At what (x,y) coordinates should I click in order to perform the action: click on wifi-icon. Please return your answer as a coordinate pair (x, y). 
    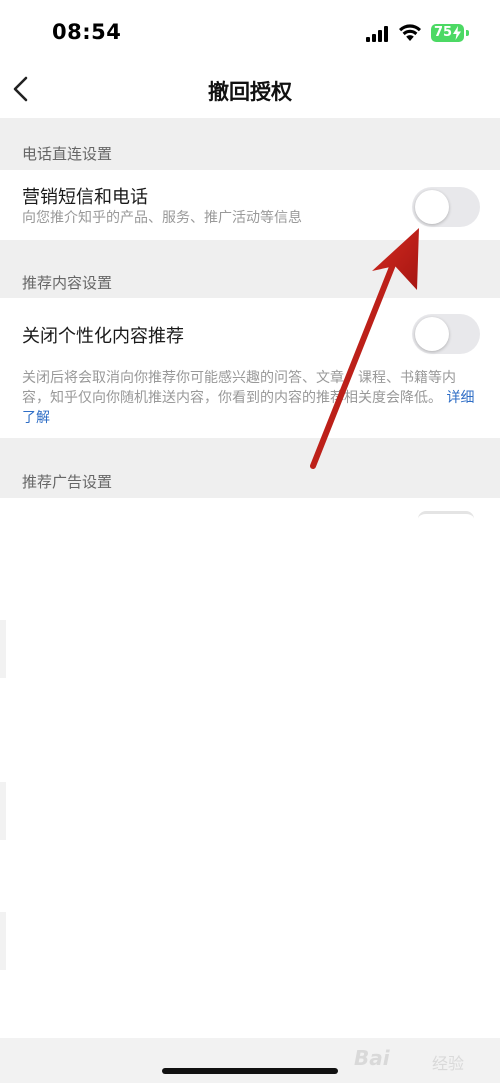
    Looking at the image, I should click on (410, 32).